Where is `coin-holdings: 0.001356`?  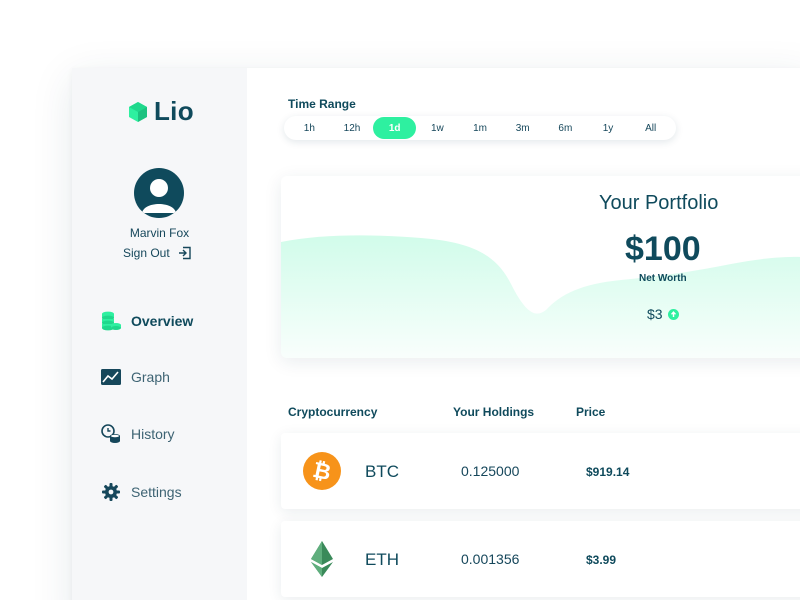 coin-holdings: 0.001356 is located at coordinates (490, 559).